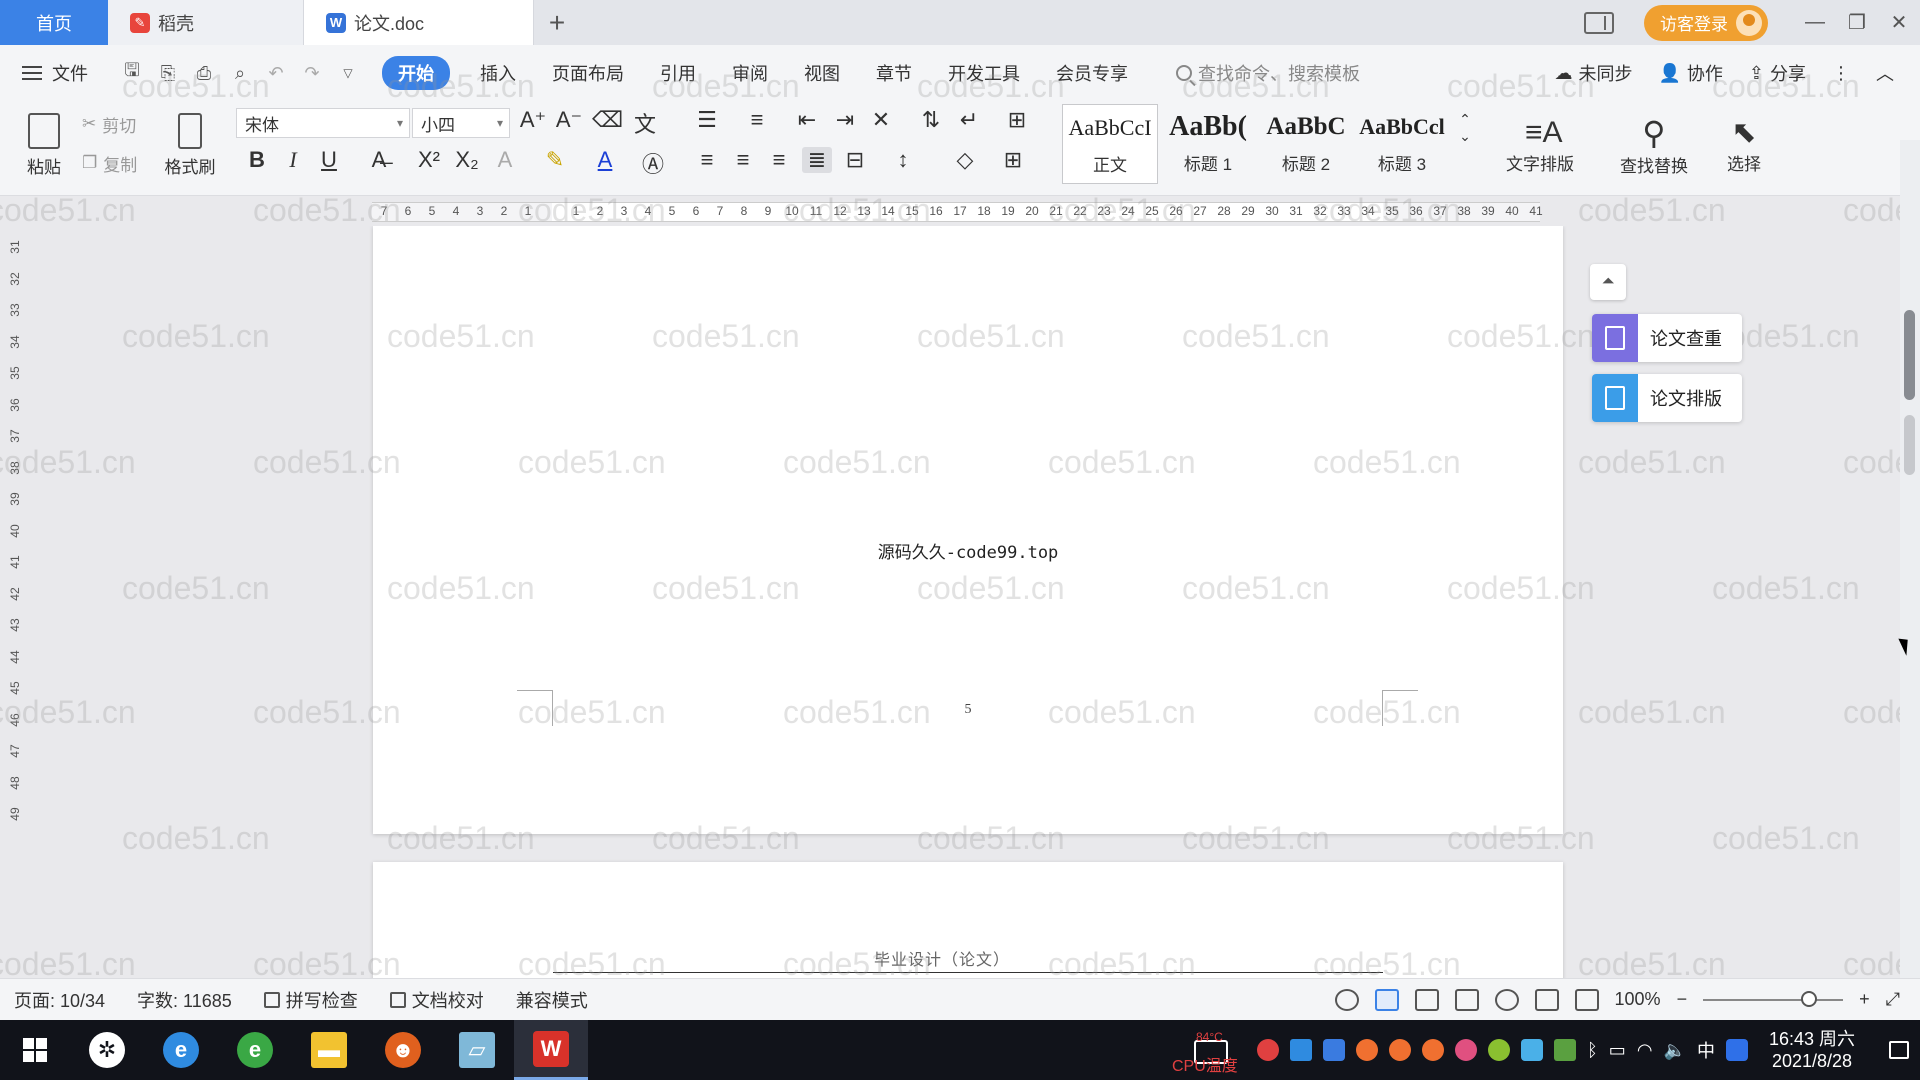 The image size is (1920, 1080). I want to click on thesis-check-button: 论文查重, so click(1667, 338).